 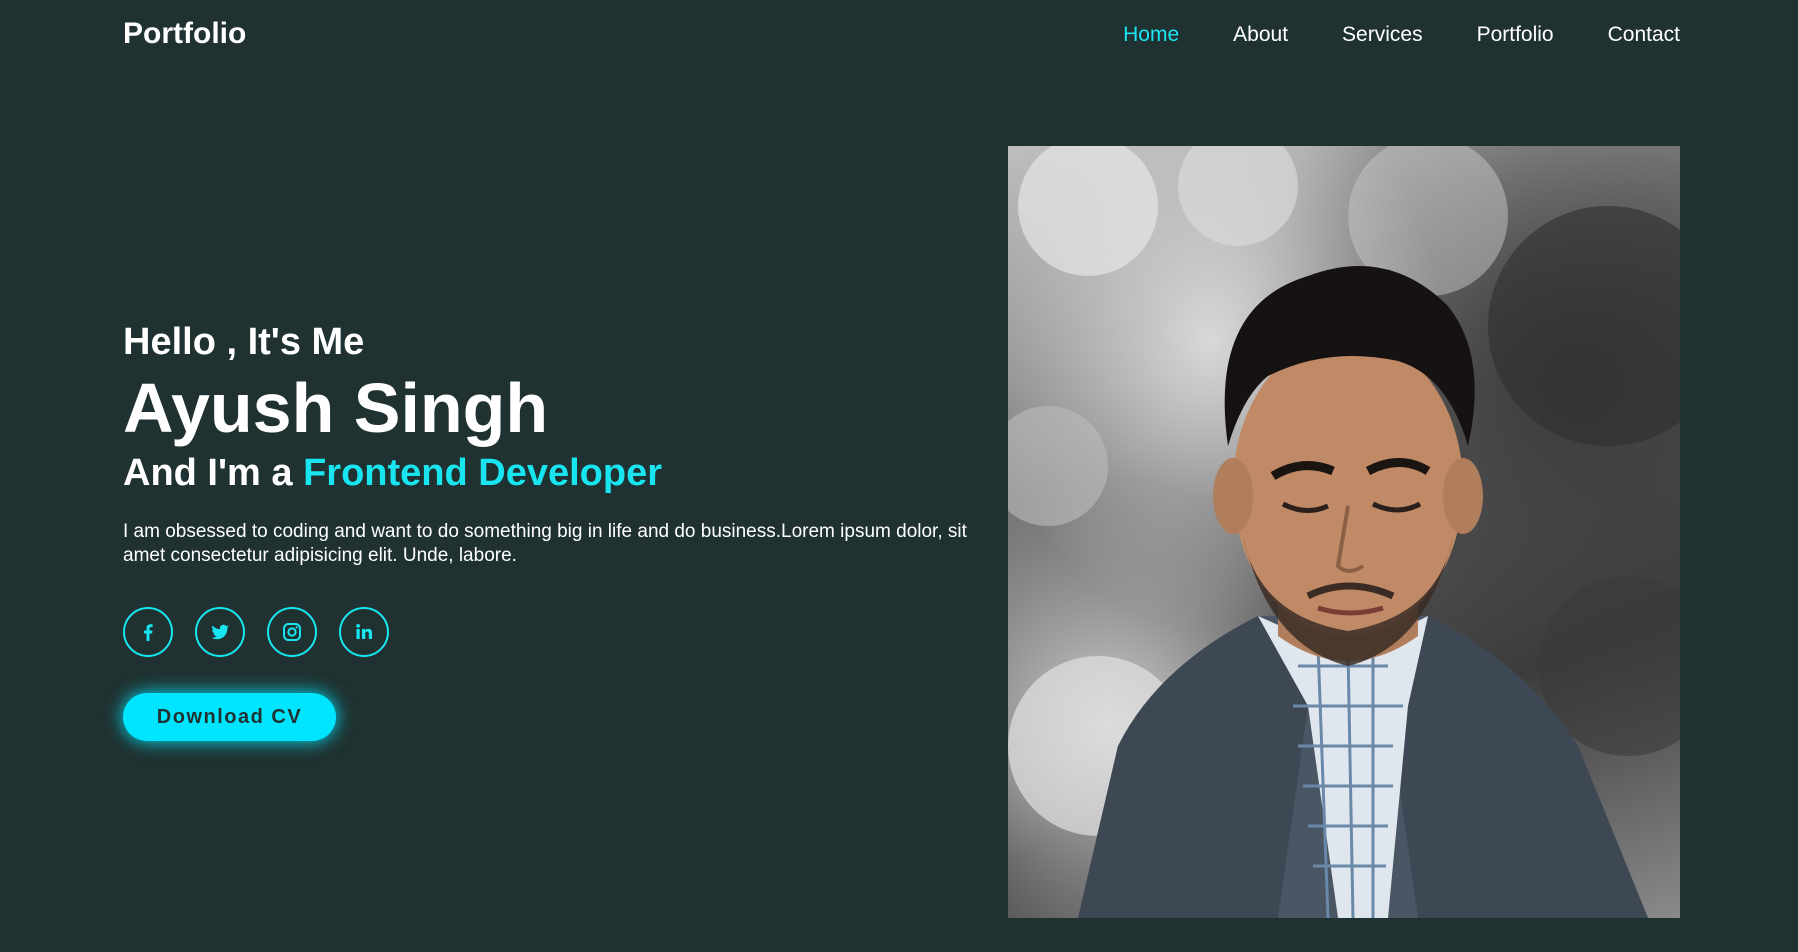 What do you see at coordinates (184, 34) in the screenshot?
I see `logo: Portfolio` at bounding box center [184, 34].